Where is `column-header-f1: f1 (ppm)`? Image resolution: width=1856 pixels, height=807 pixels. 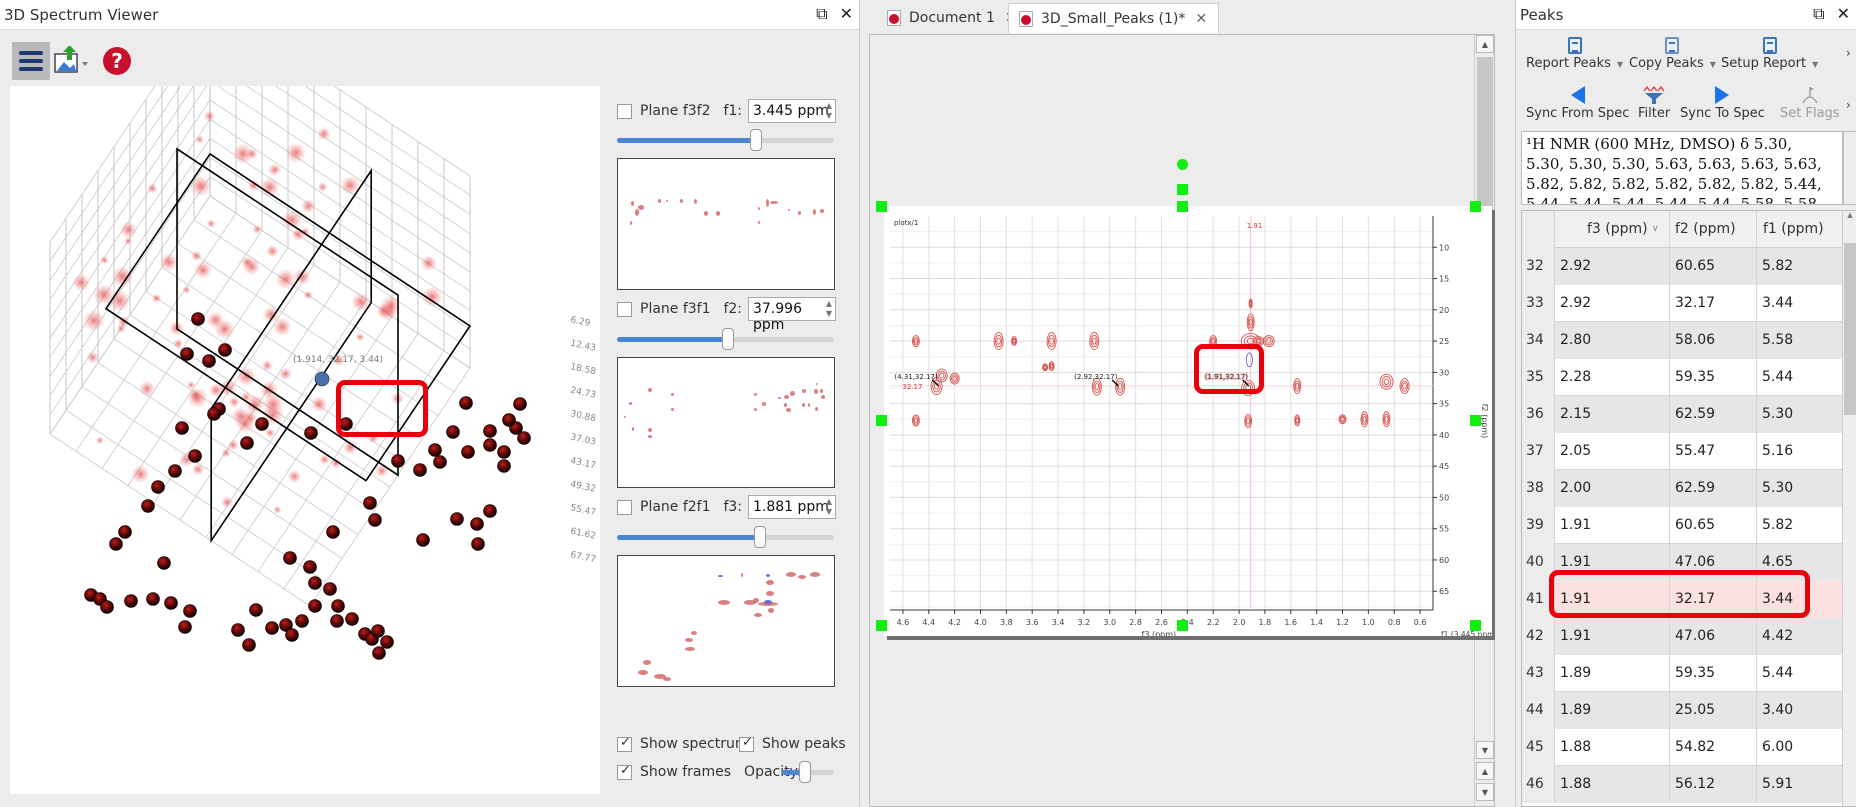 column-header-f1: f1 (ppm) is located at coordinates (1801, 229).